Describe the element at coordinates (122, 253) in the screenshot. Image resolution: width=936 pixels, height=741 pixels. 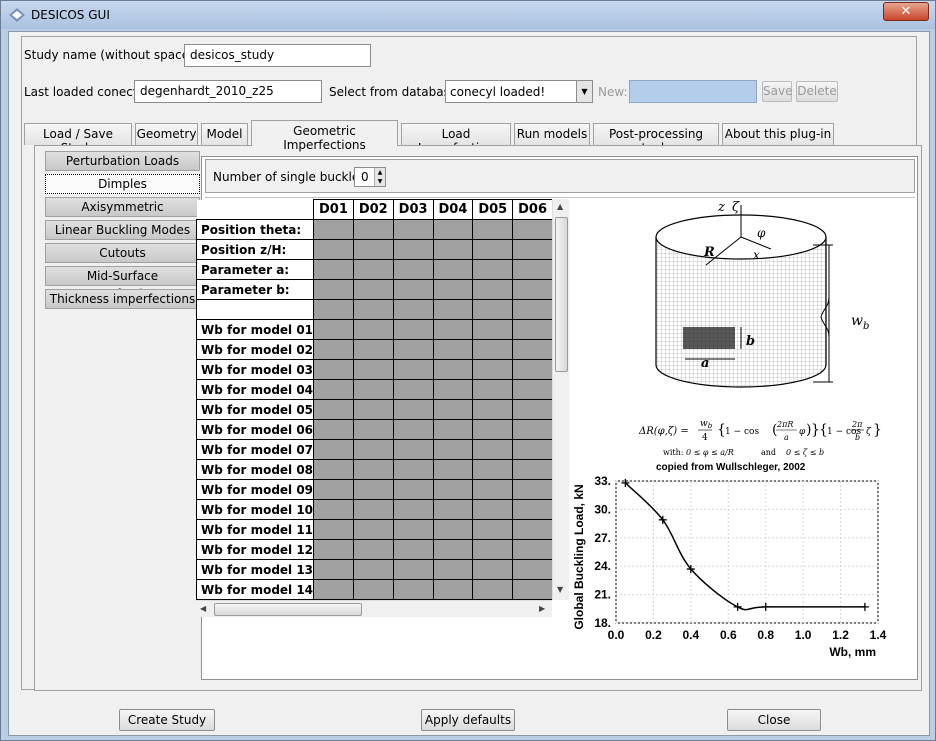
I see `subtab-cutouts: Cutouts` at that location.